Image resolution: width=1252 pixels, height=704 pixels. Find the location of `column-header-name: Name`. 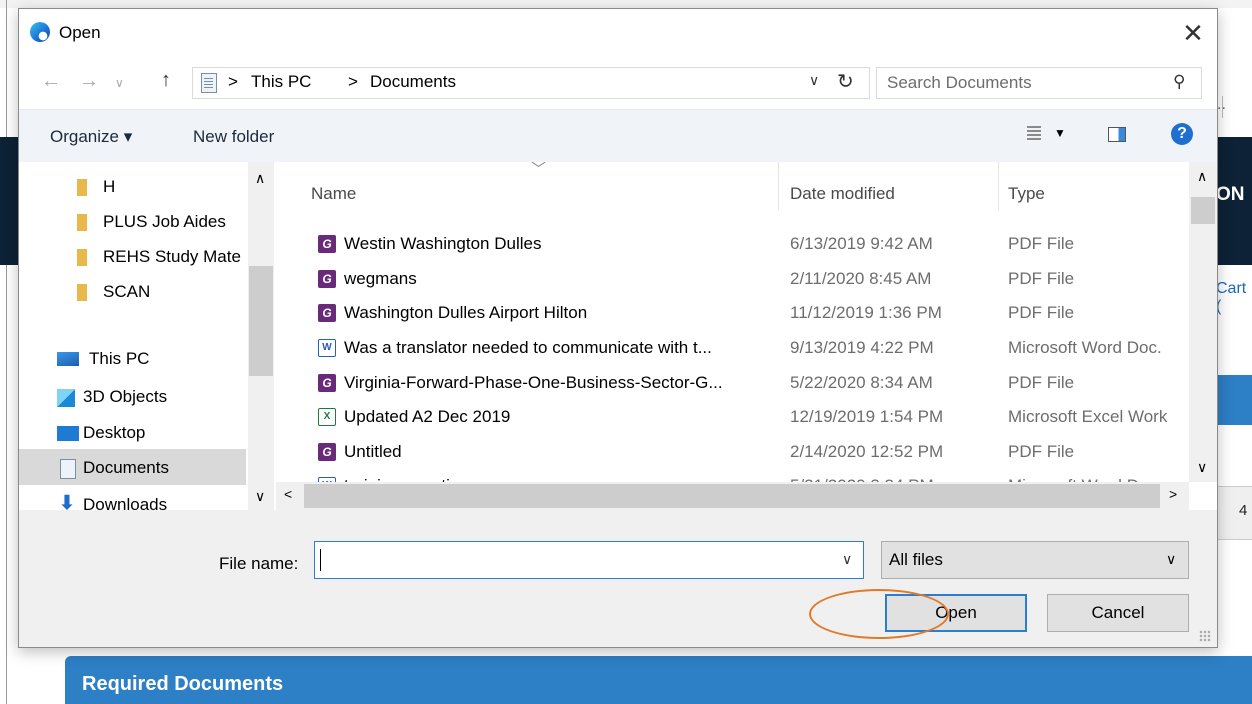

column-header-name: Name is located at coordinates (333, 194).